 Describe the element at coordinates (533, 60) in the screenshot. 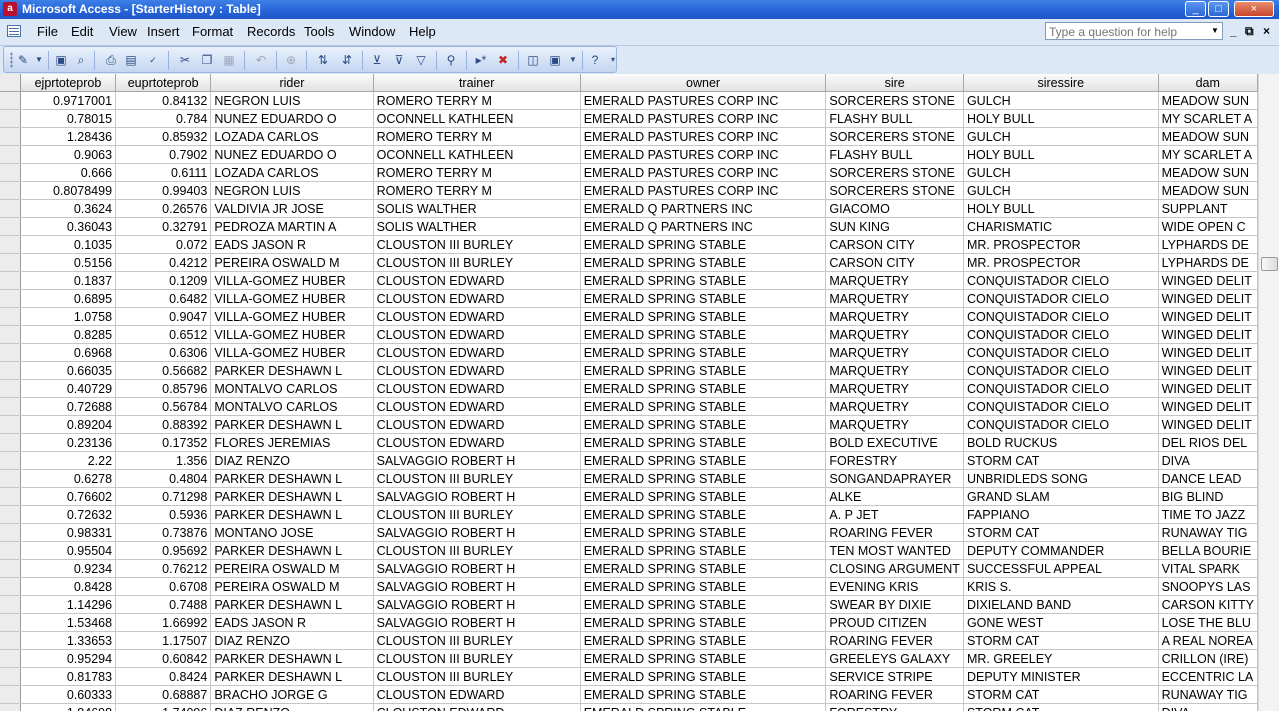

I see `database-window-icon: ◫` at that location.